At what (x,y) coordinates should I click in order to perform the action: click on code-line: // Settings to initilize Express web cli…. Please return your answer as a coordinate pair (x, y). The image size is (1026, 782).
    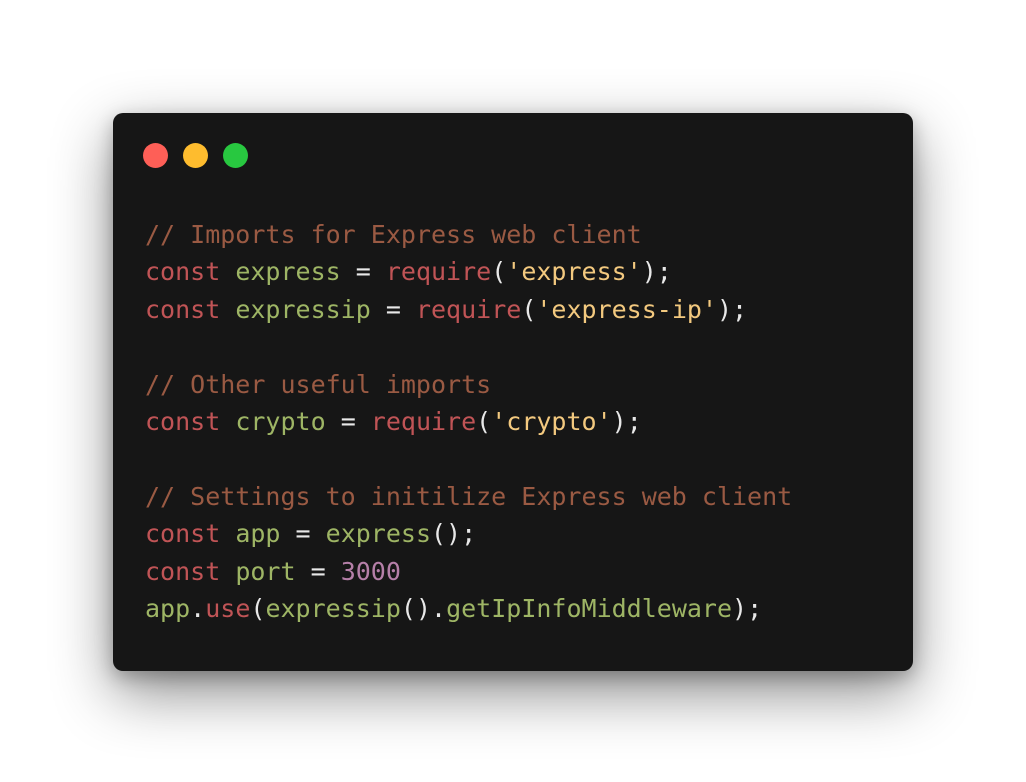
    Looking at the image, I should click on (468, 496).